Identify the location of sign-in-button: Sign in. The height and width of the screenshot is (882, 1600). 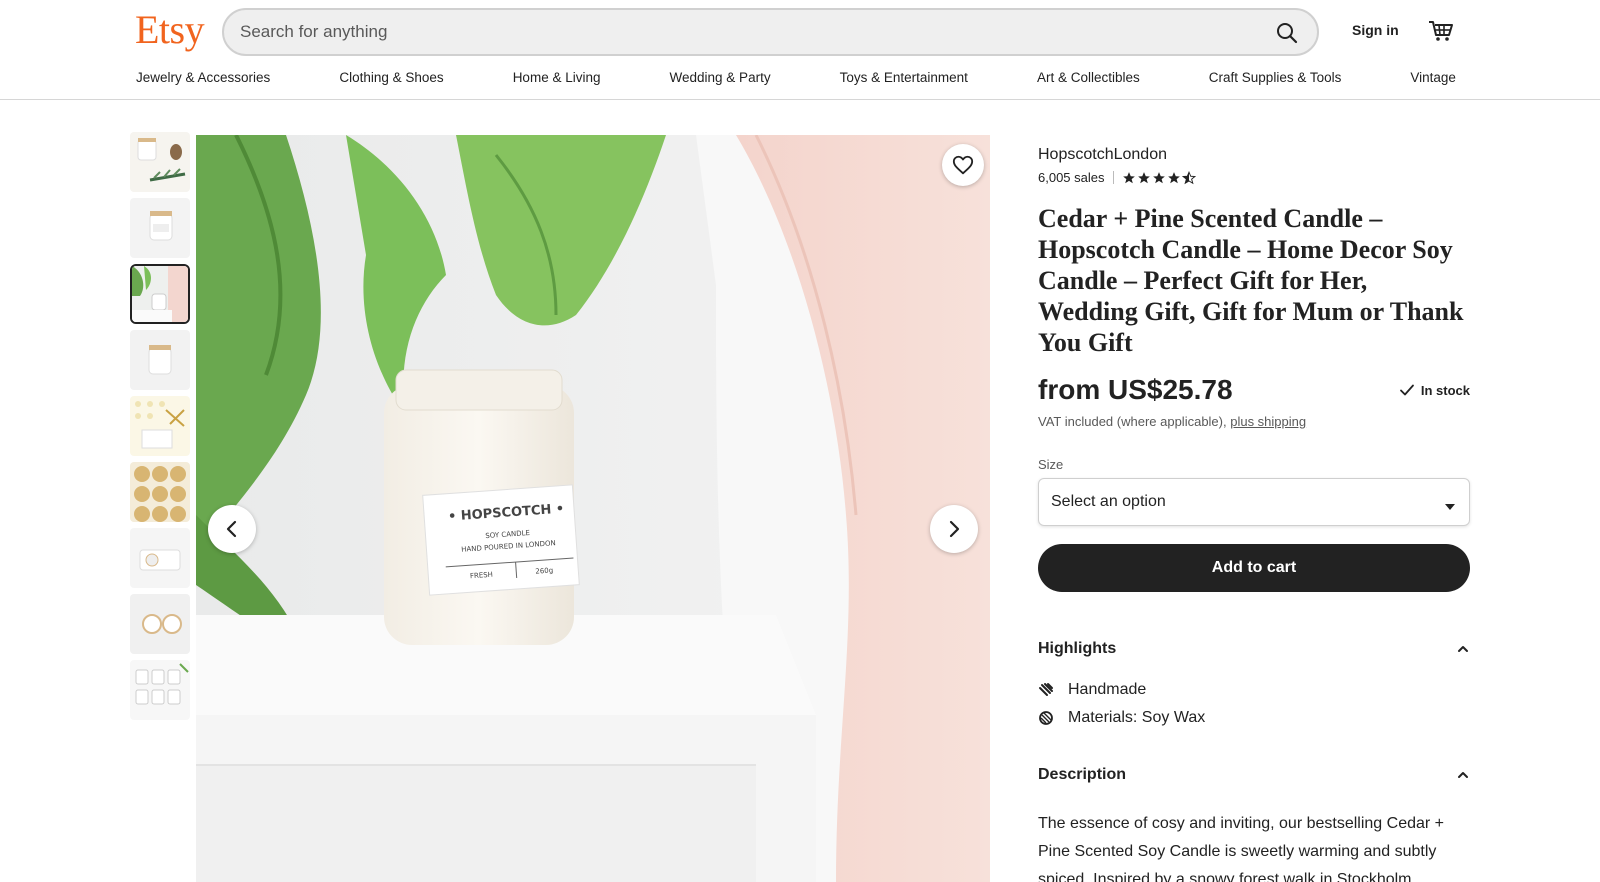
(1375, 30).